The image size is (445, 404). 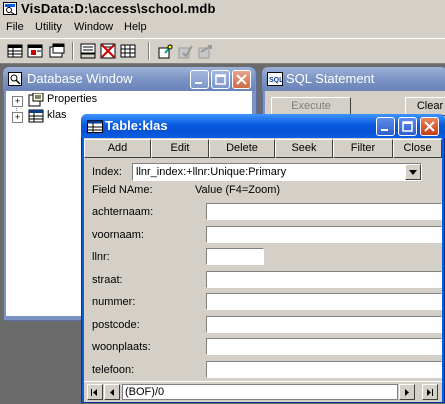 I want to click on record-position-display: (BOF)/0, so click(x=260, y=392).